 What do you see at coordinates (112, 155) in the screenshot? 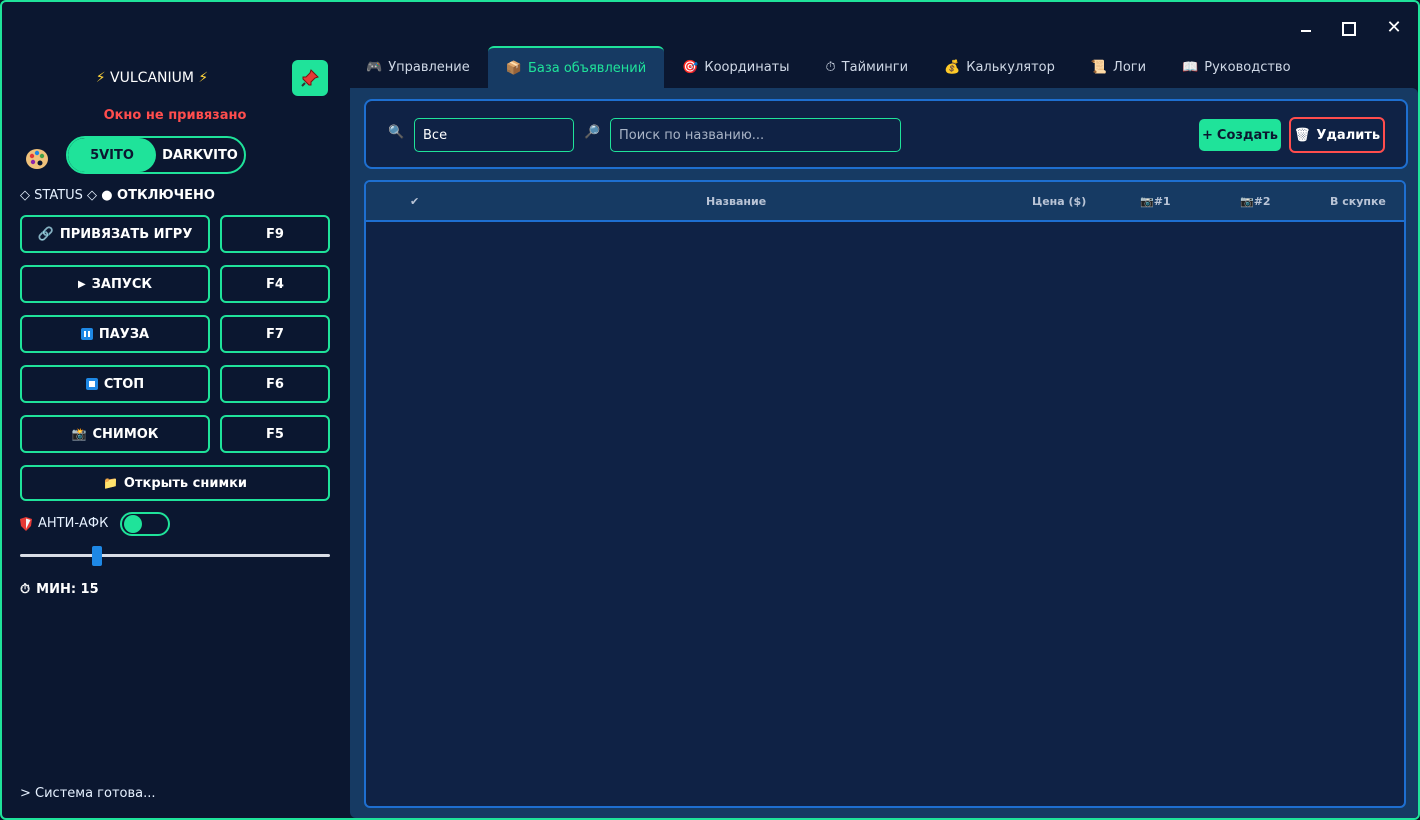
I see `mode-5vito-button: 5VITO` at bounding box center [112, 155].